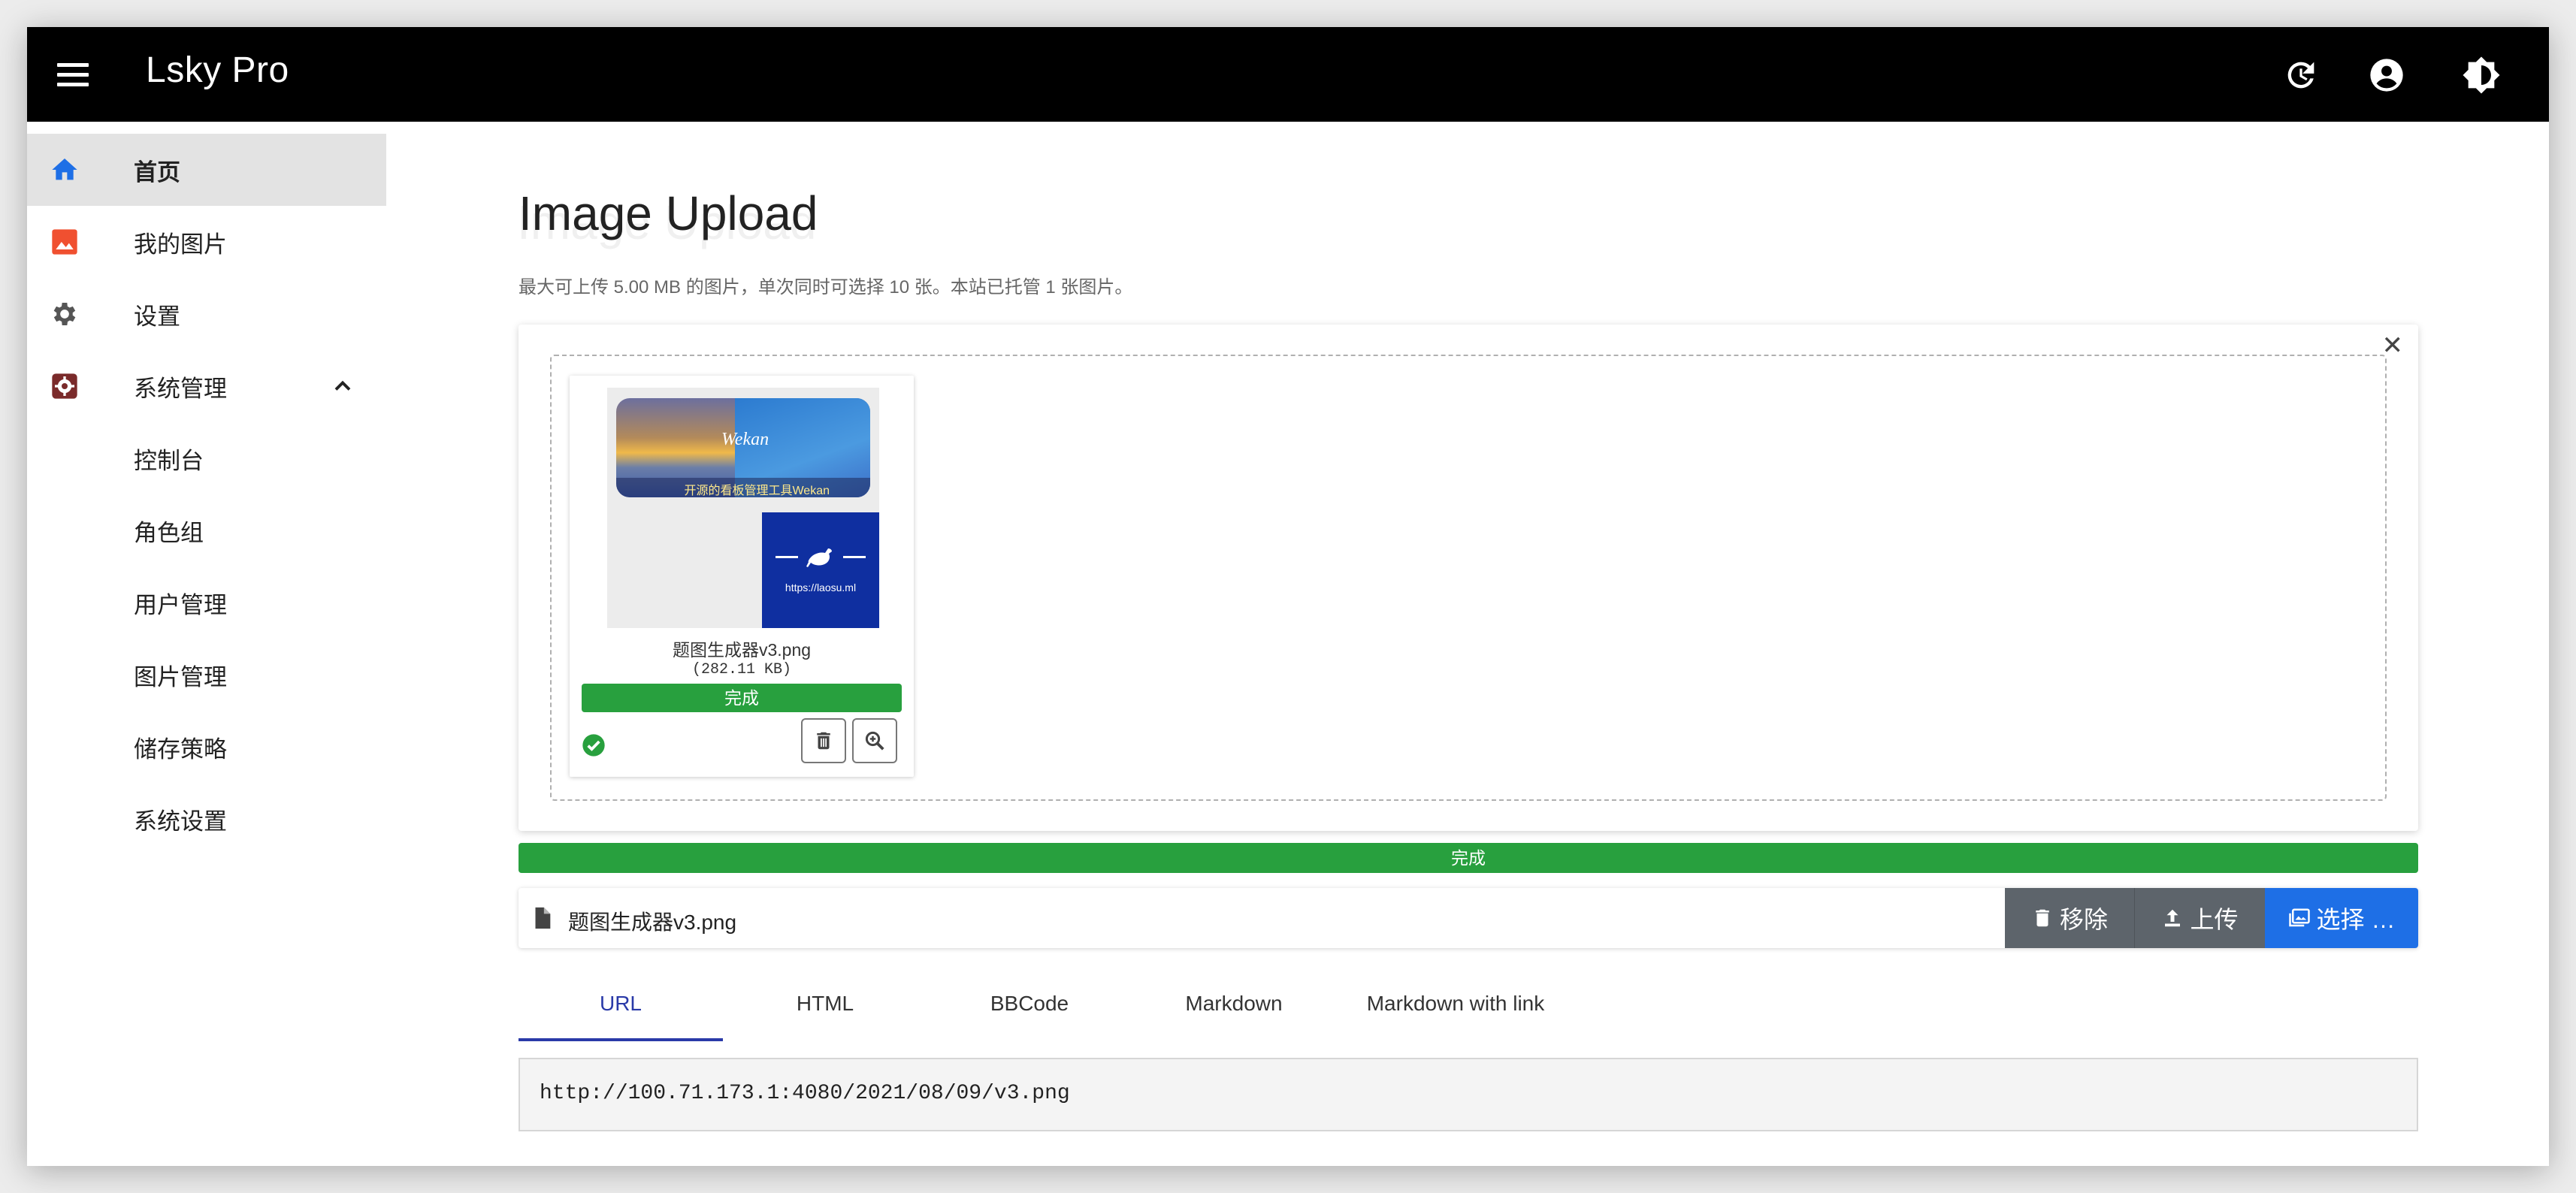  What do you see at coordinates (181, 676) in the screenshot?
I see `sidebar-item-label: 图片管理` at bounding box center [181, 676].